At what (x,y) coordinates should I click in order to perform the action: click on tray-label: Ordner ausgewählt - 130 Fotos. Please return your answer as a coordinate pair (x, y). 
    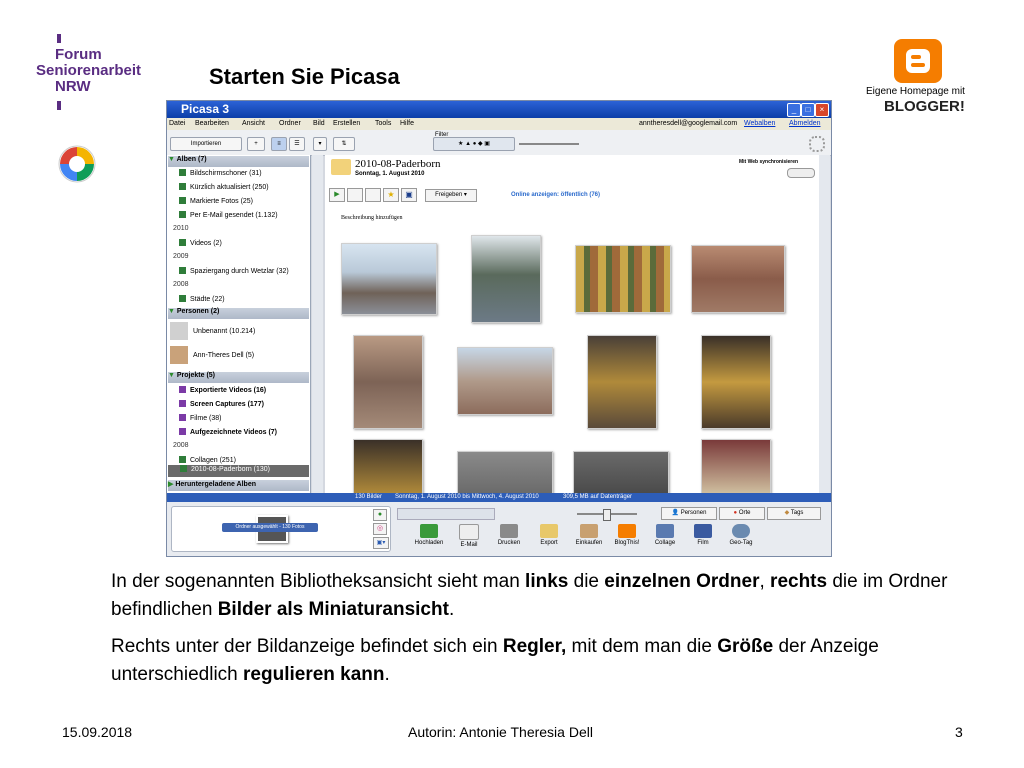
    Looking at the image, I should click on (270, 527).